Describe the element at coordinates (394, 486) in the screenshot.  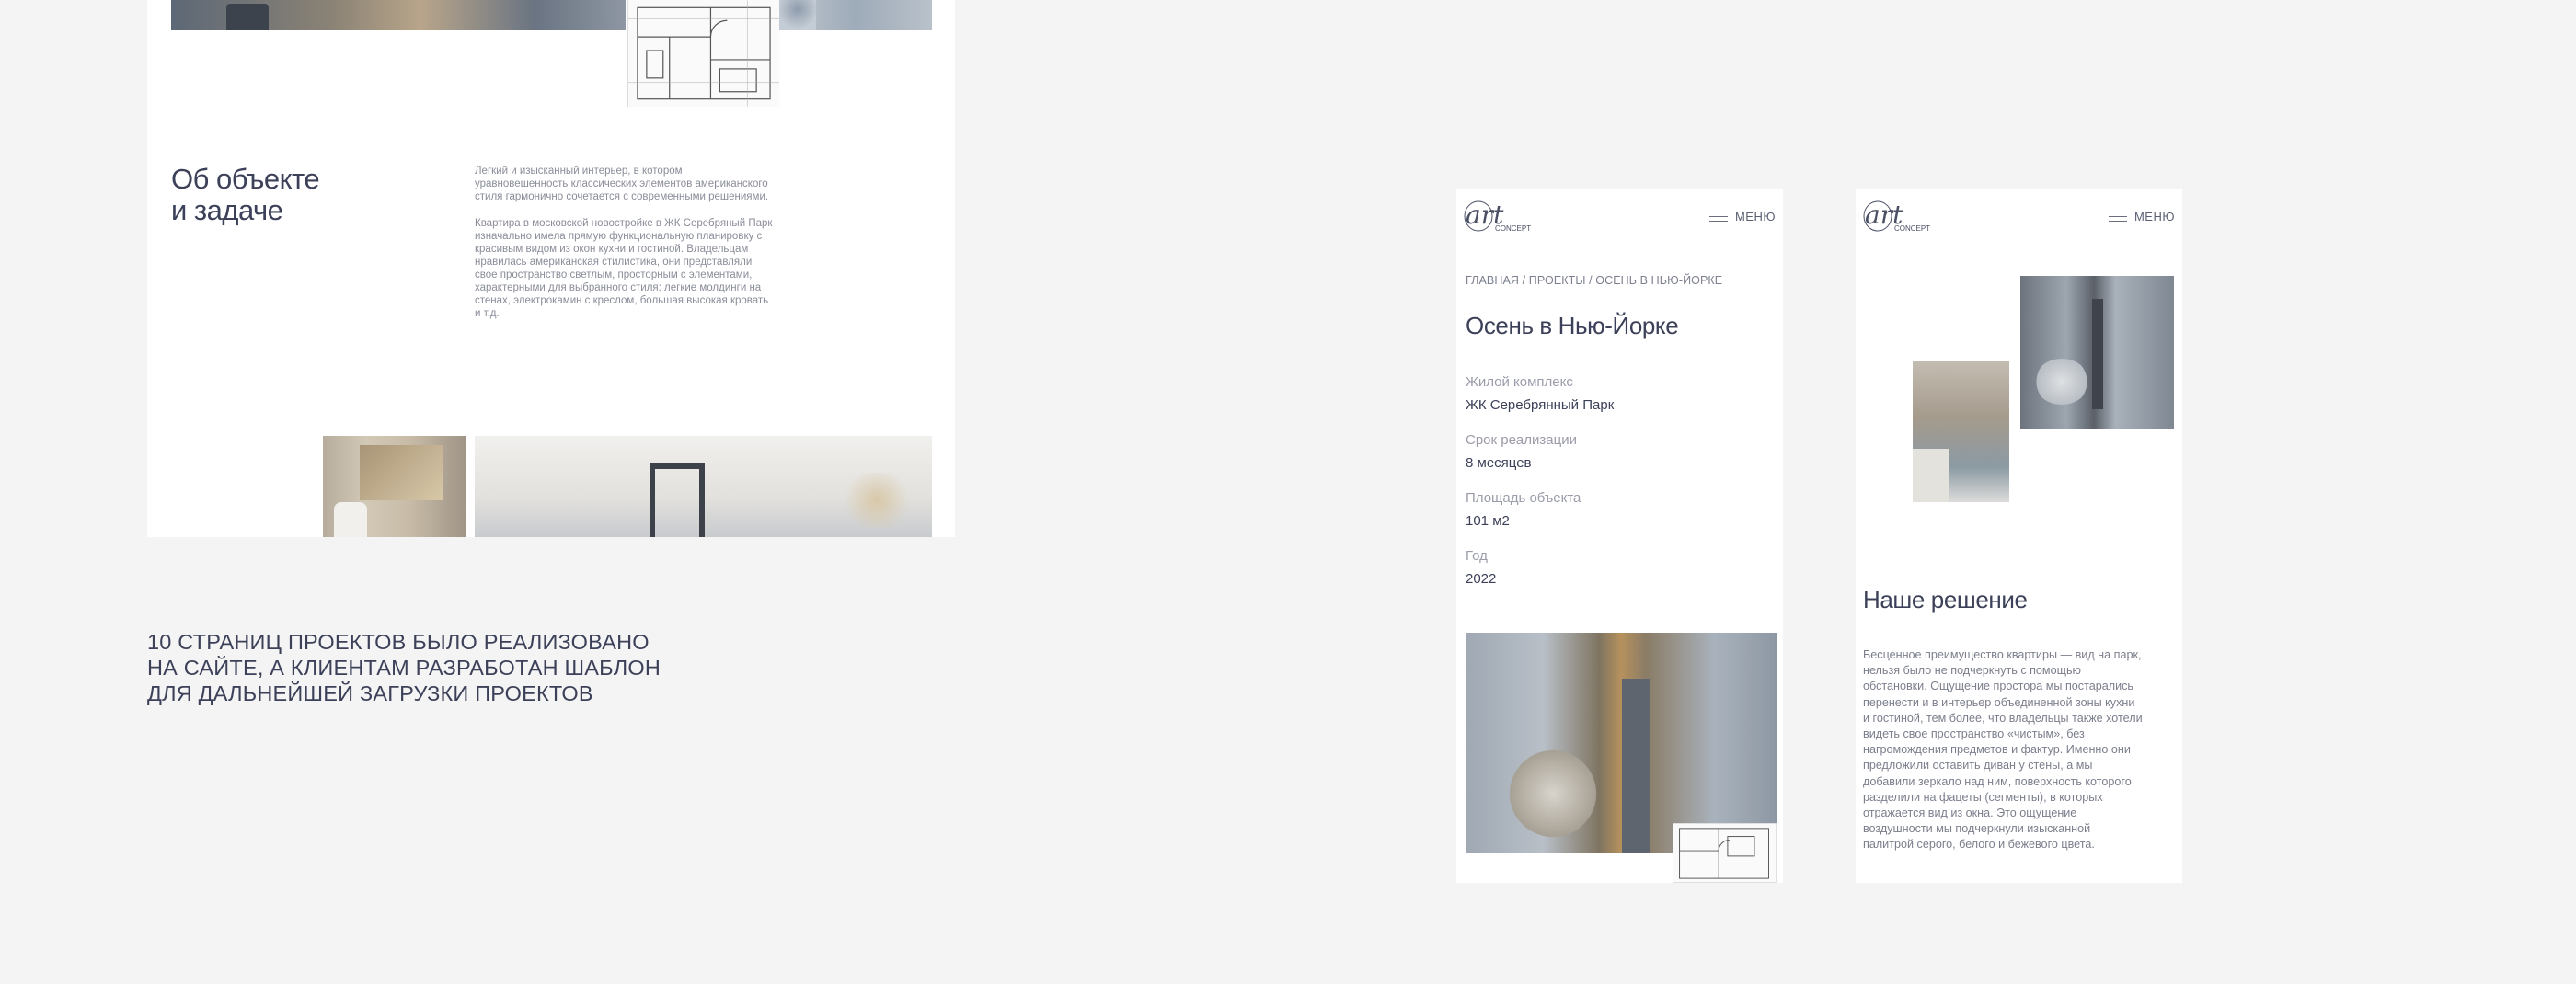
I see `bedroom-photo` at that location.